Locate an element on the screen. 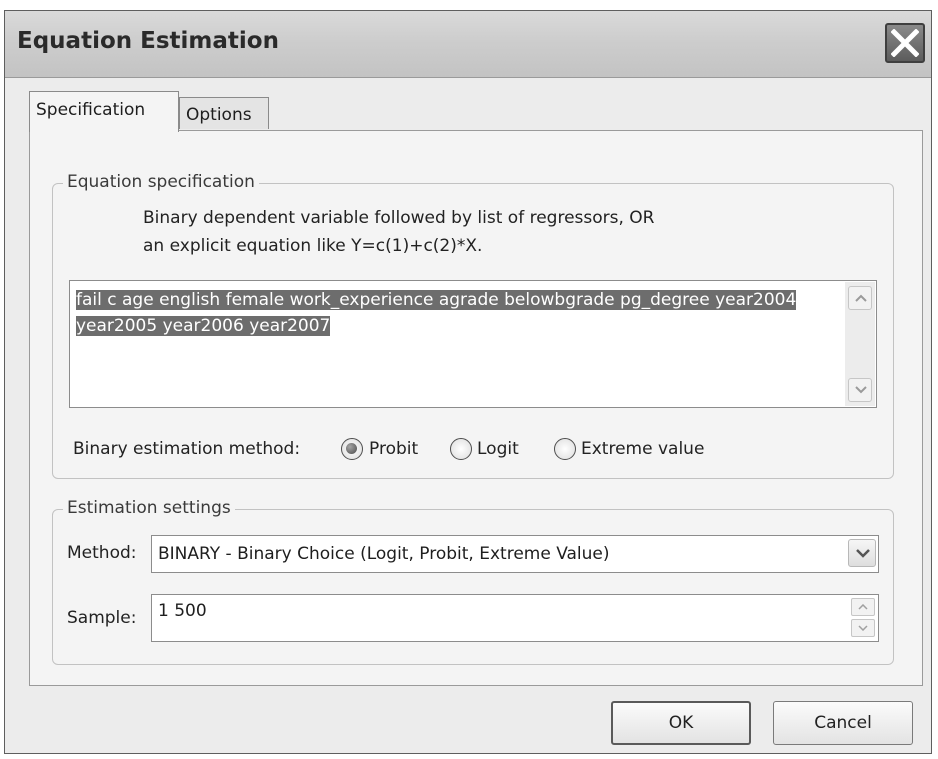 The image size is (938, 759). scroll-down-button is located at coordinates (860, 390).